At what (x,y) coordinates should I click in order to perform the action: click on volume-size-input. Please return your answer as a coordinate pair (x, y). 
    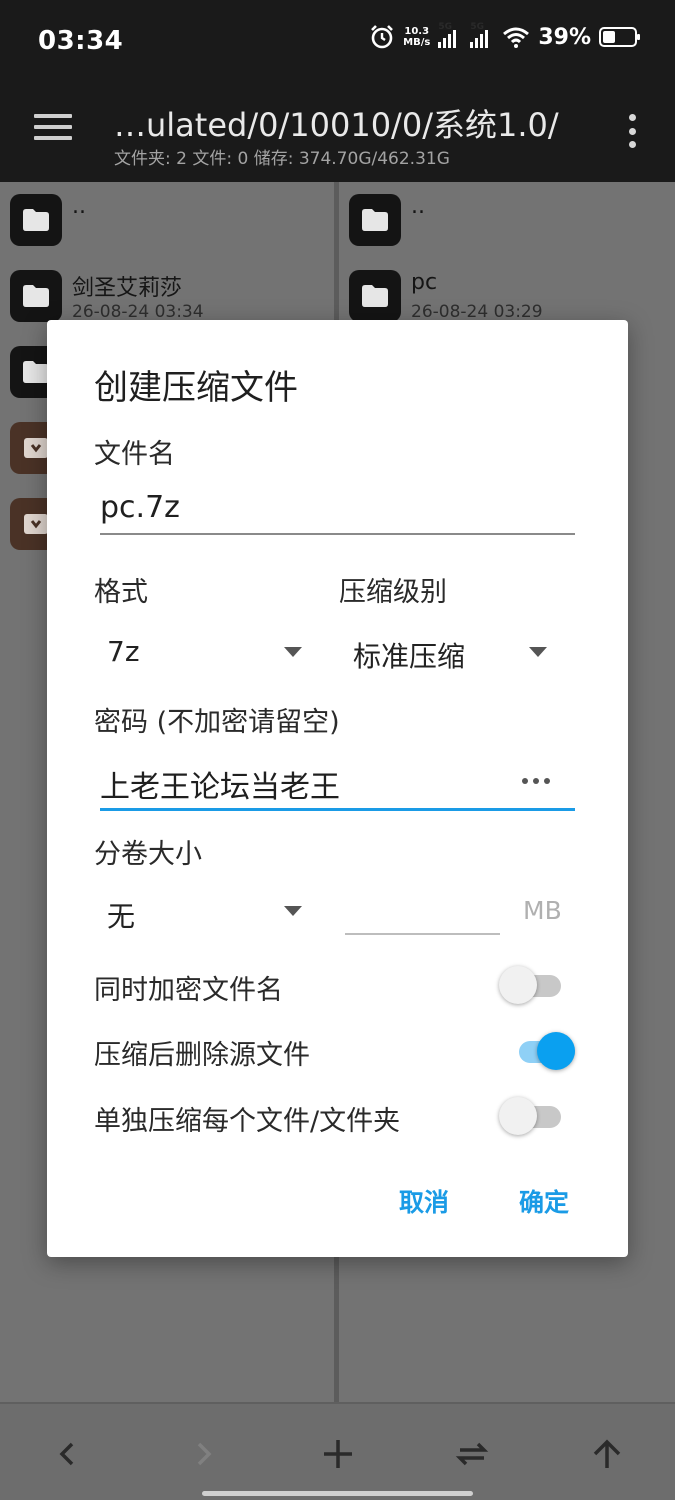
    Looking at the image, I should click on (422, 934).